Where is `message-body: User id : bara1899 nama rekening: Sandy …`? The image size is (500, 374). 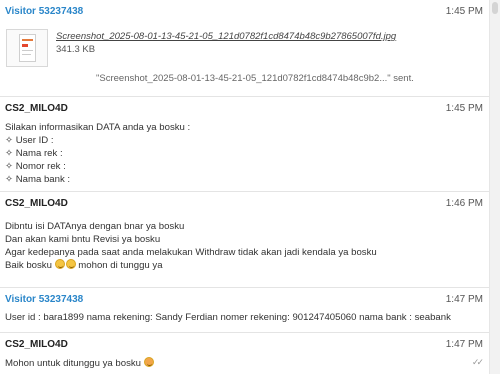 message-body: User id : bara1899 nama rekening: Sandy … is located at coordinates (228, 317).